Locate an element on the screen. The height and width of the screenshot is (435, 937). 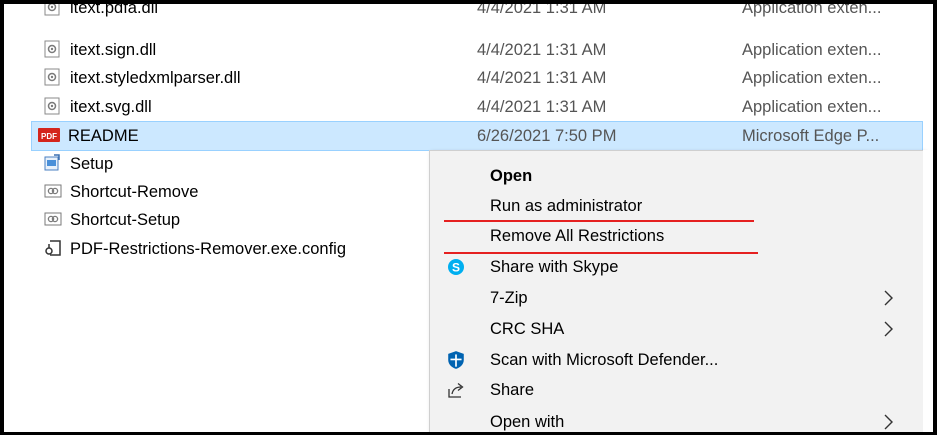
menu-item-label: Open with is located at coordinates (527, 422).